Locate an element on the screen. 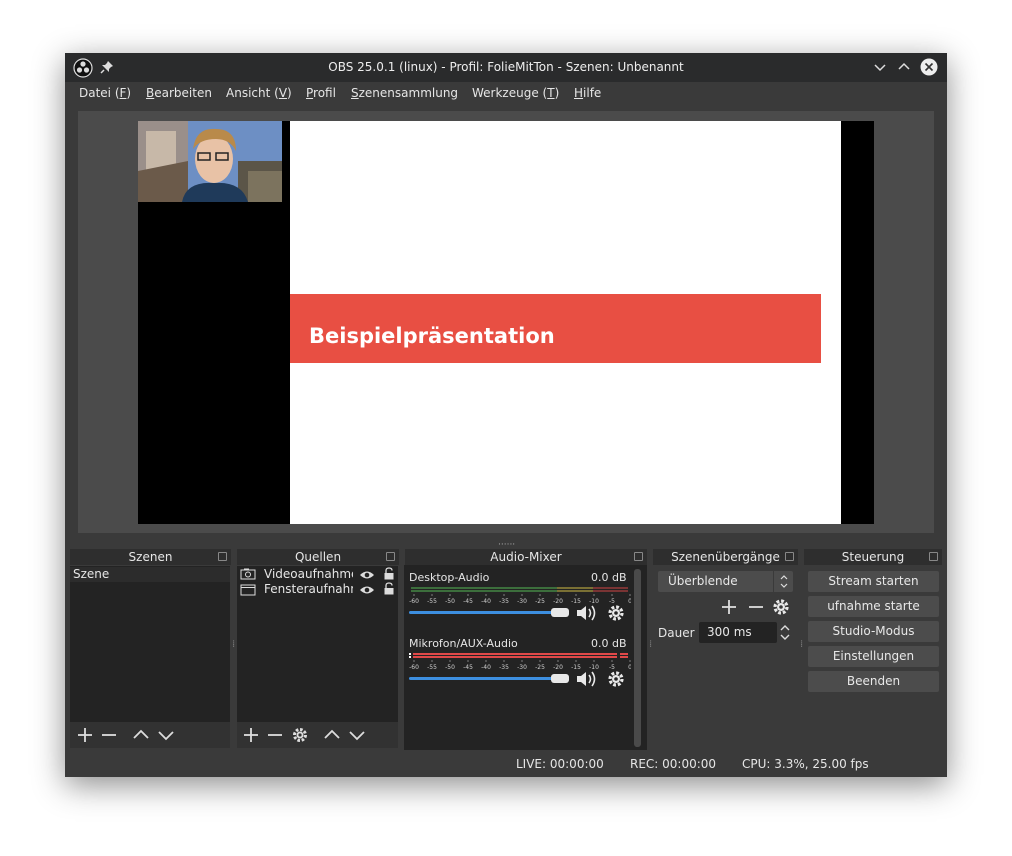 The width and height of the screenshot is (1012, 856). transition-select: Überblende is located at coordinates (725, 581).